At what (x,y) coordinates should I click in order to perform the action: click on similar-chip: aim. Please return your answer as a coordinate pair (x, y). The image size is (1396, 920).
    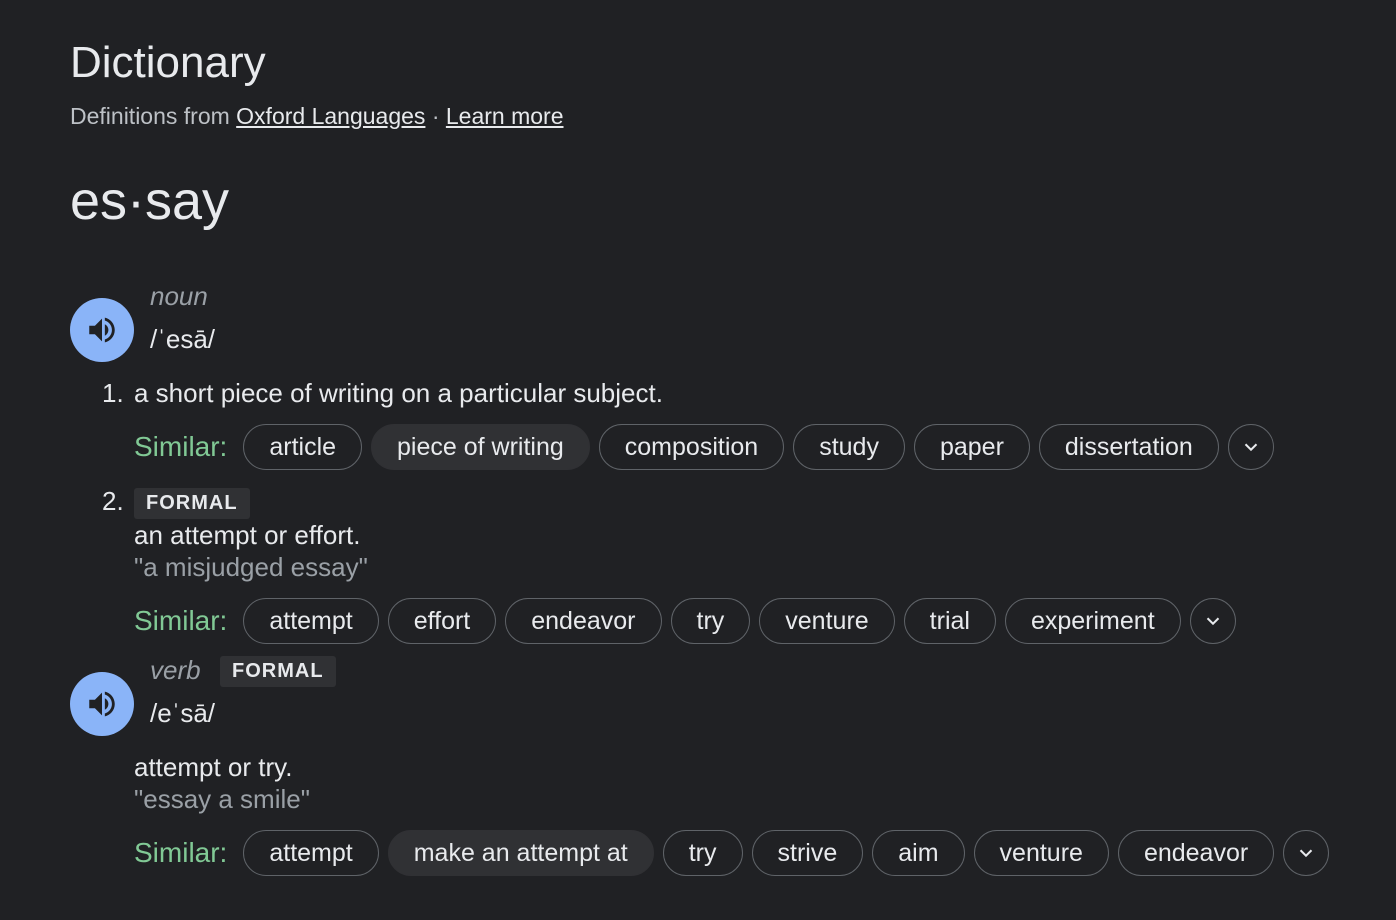
    Looking at the image, I should click on (918, 853).